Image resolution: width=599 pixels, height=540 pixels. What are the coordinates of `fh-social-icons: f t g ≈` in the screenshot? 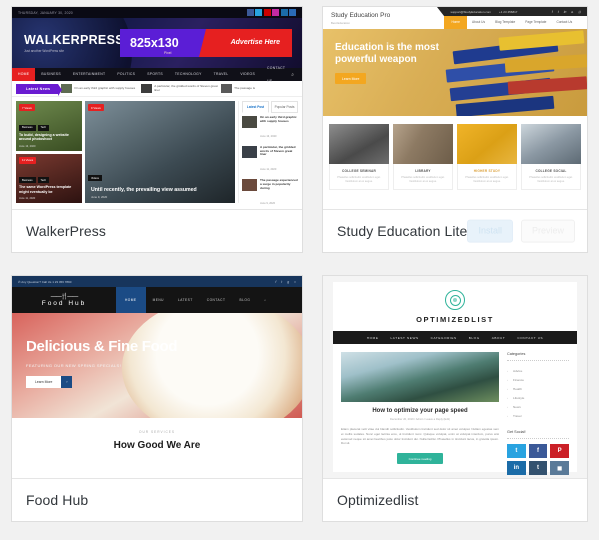 It's located at (285, 282).